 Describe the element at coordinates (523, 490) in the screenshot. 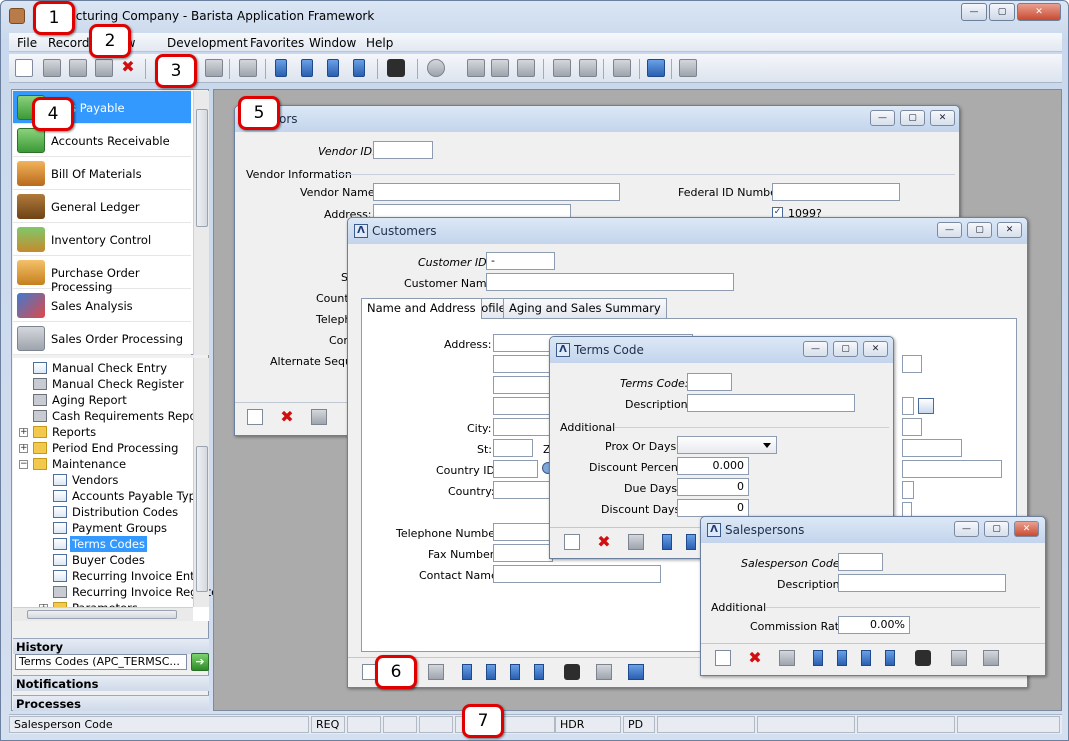

I see `country-input` at that location.